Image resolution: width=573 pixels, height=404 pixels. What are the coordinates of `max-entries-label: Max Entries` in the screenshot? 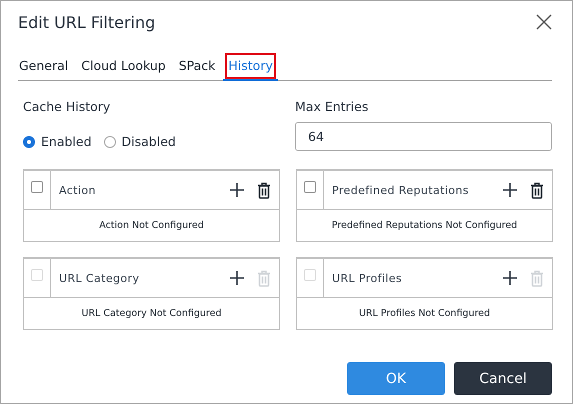 It's located at (332, 106).